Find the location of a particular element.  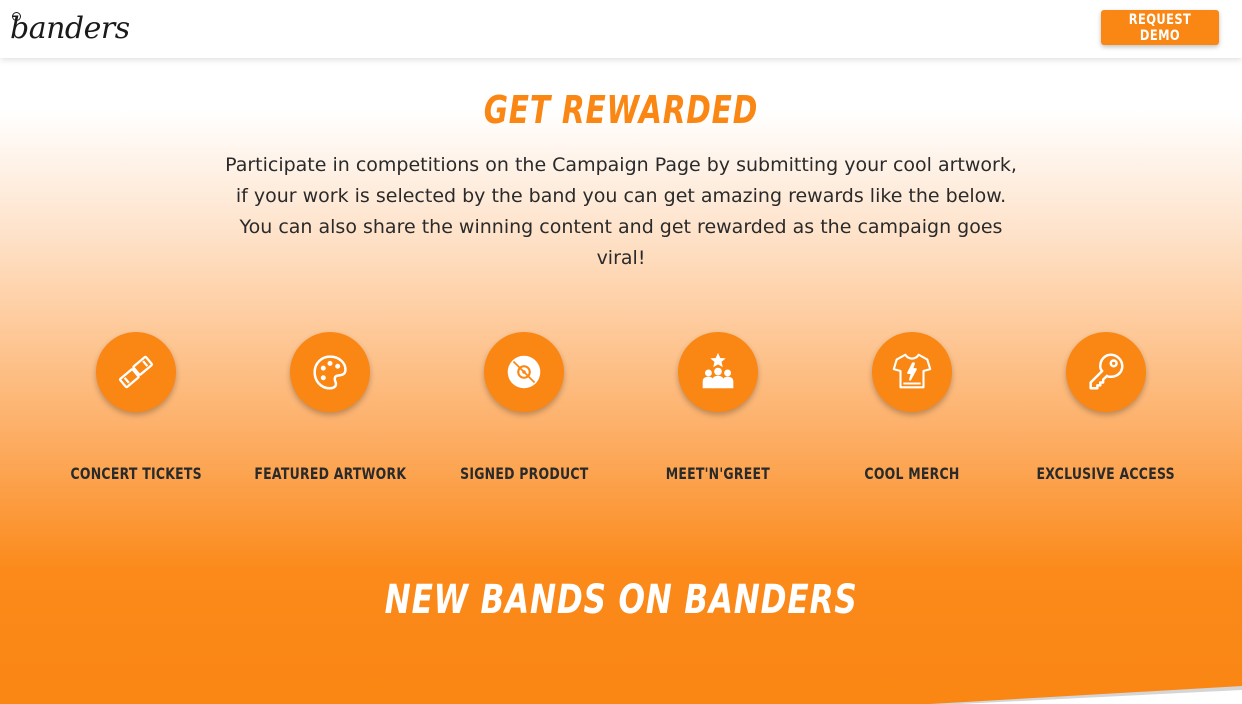

disc-icon is located at coordinates (524, 372).